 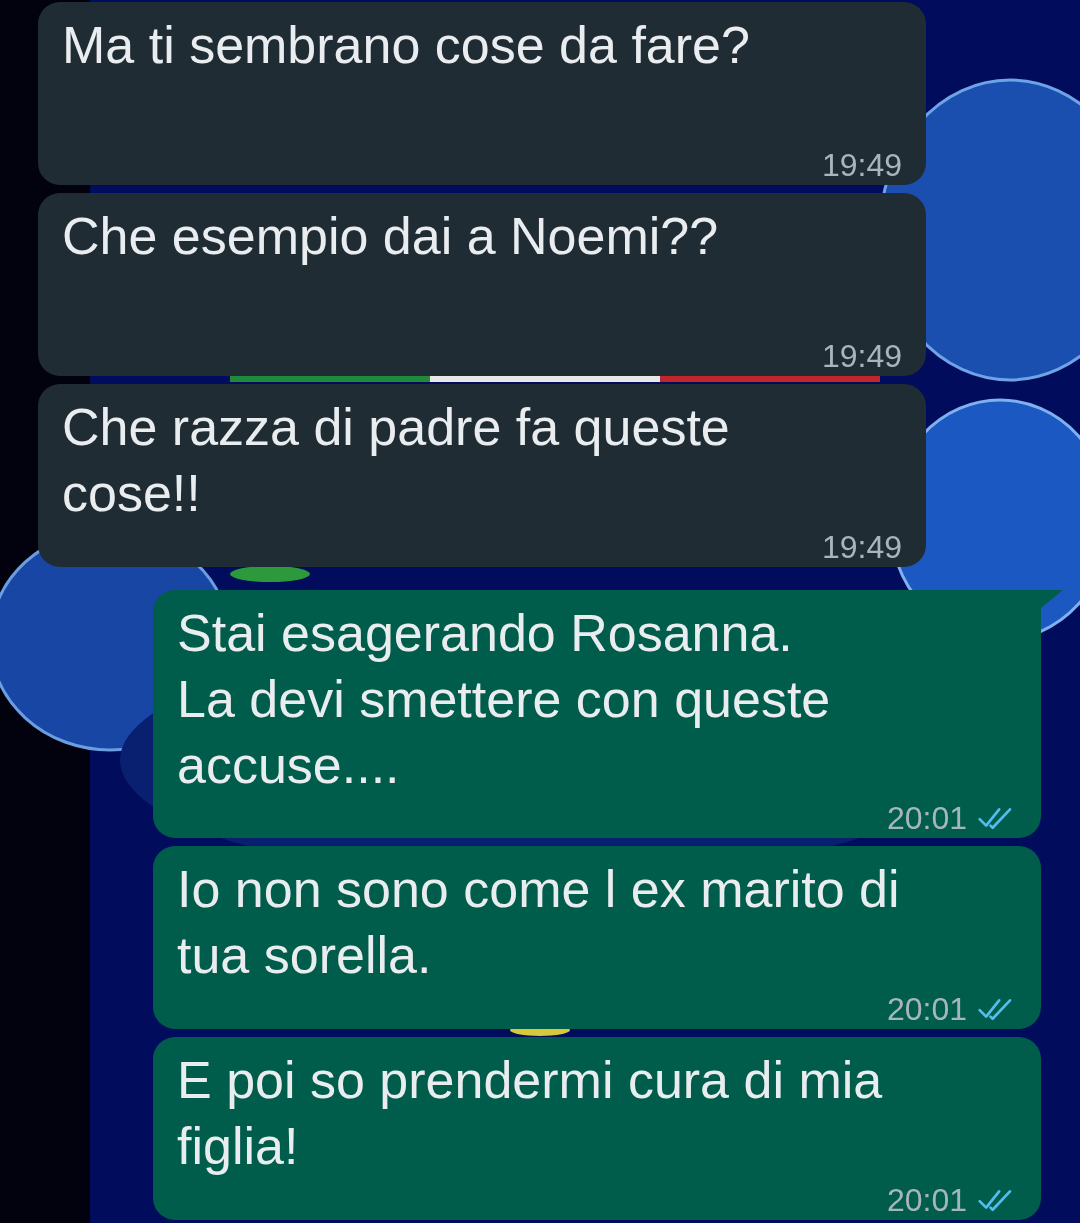 I want to click on message-text: Io non sono come l ex marito di tua sorella., so click(x=539, y=922).